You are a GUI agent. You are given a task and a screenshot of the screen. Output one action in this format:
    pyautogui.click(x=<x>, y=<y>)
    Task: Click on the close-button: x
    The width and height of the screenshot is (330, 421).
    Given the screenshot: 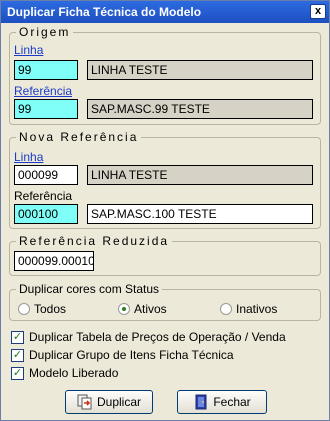 What is the action you would take?
    pyautogui.click(x=318, y=11)
    